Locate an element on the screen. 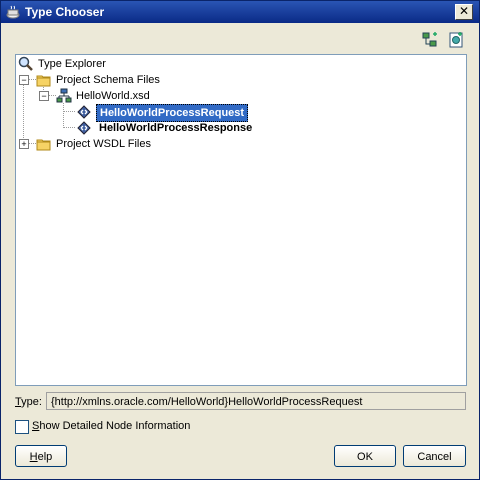 The height and width of the screenshot is (480, 480). show-detailed-node-label: Show Detailed Node Information is located at coordinates (111, 426).